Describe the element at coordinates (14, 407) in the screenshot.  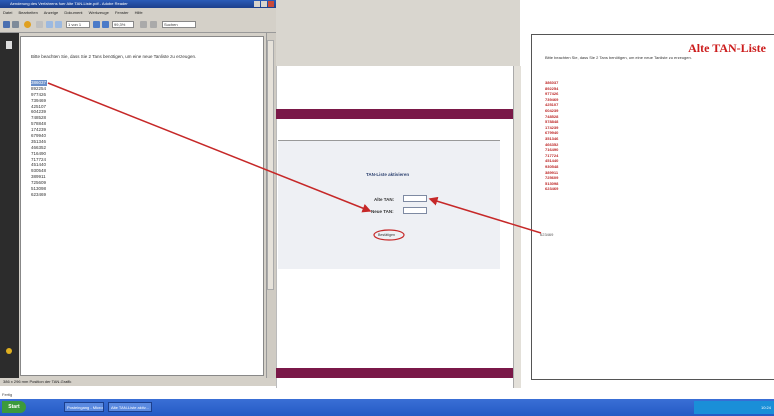
I see `start-button: Start` at that location.